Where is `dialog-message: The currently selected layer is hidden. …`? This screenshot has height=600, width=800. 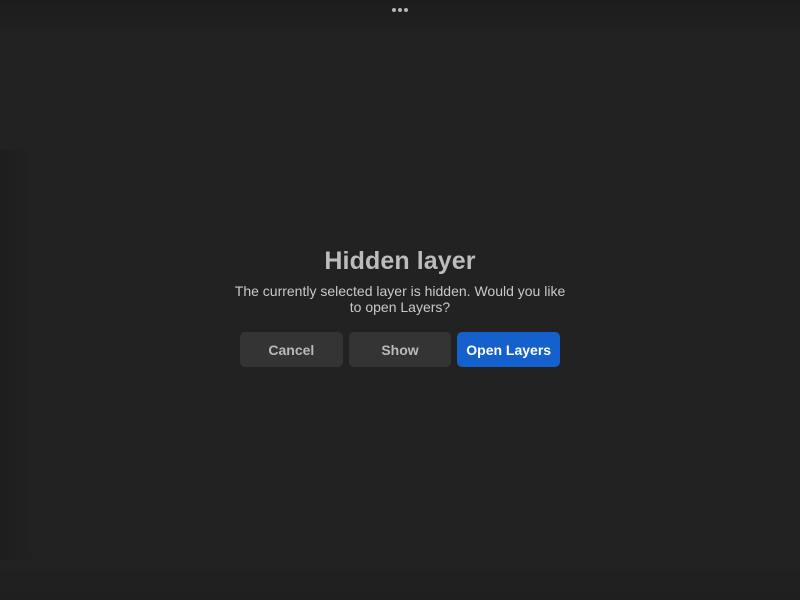 dialog-message: The currently selected layer is hidden. … is located at coordinates (400, 299).